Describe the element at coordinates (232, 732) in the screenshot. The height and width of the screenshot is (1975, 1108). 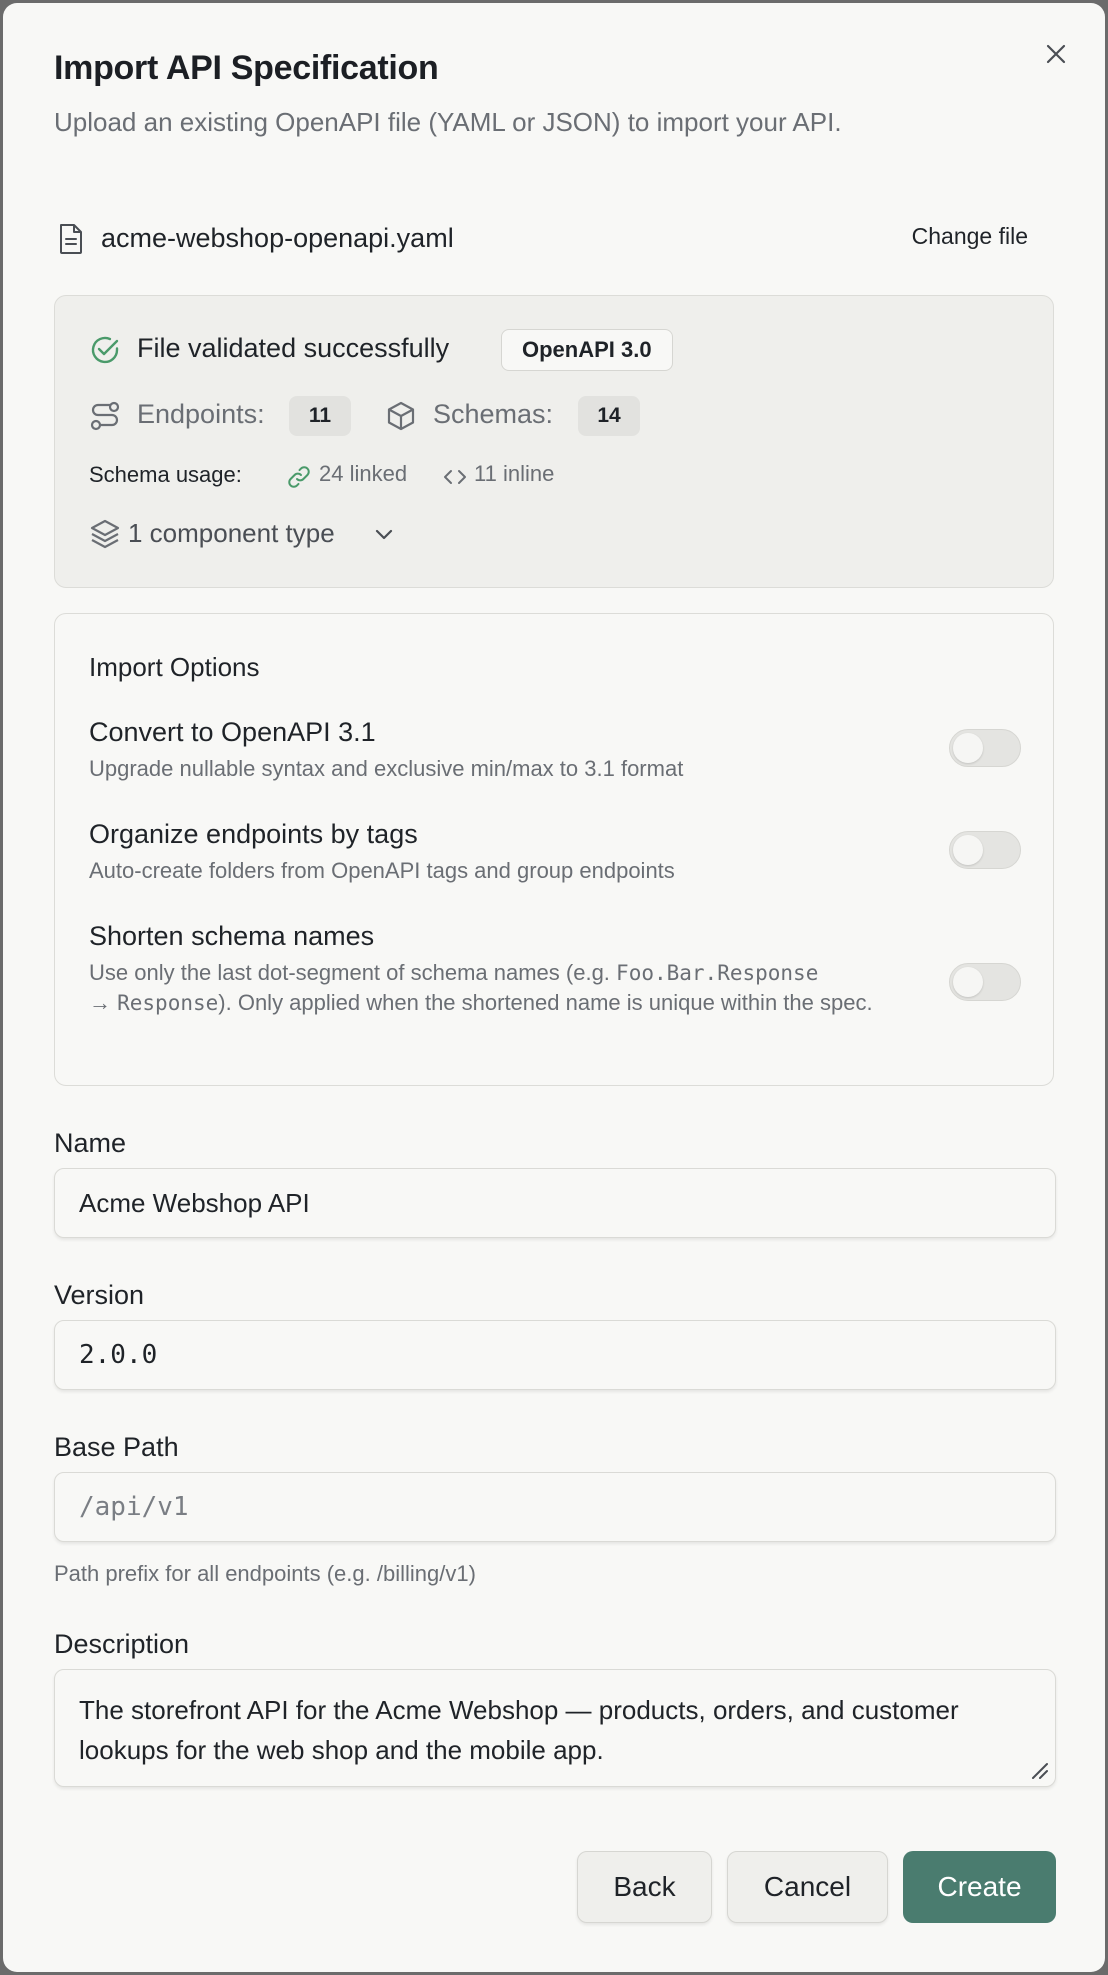
I see `option-convert-31-label: Convert to OpenAPI 3.1` at that location.